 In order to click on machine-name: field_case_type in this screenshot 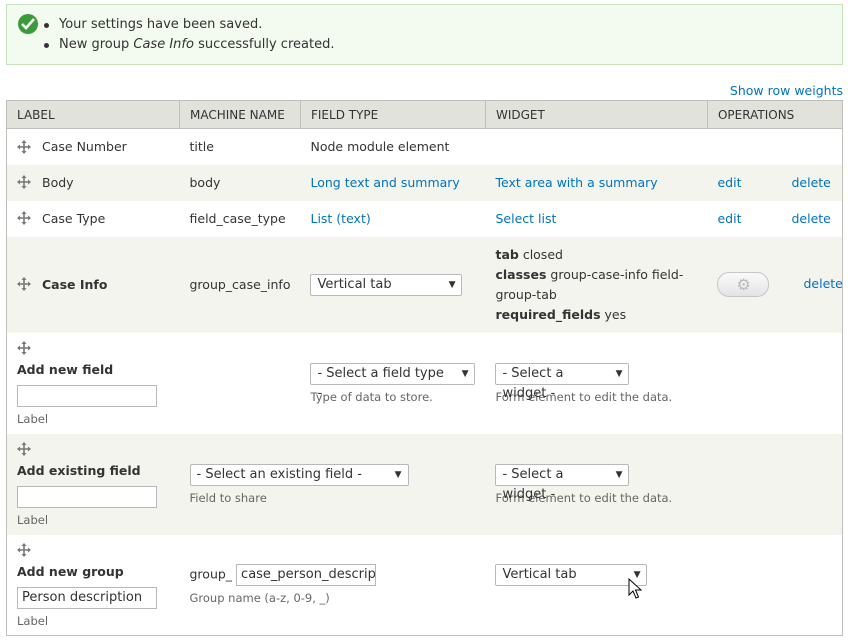, I will do `click(240, 218)`.